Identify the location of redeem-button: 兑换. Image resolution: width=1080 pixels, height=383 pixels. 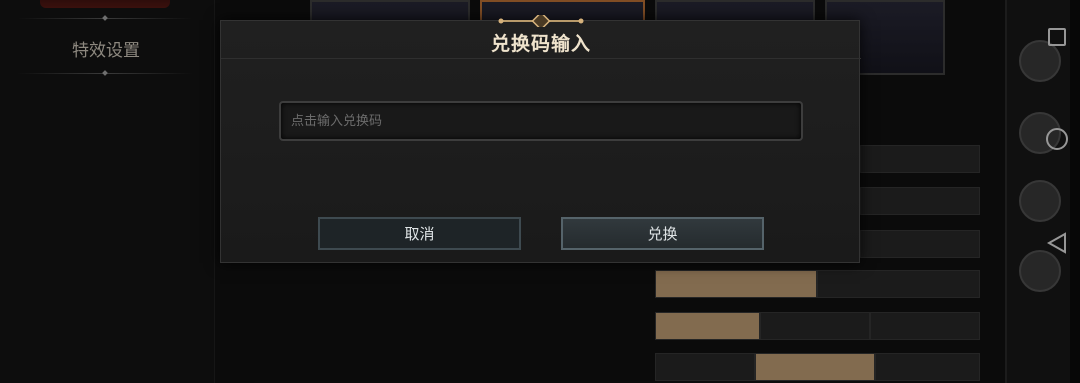
(662, 233).